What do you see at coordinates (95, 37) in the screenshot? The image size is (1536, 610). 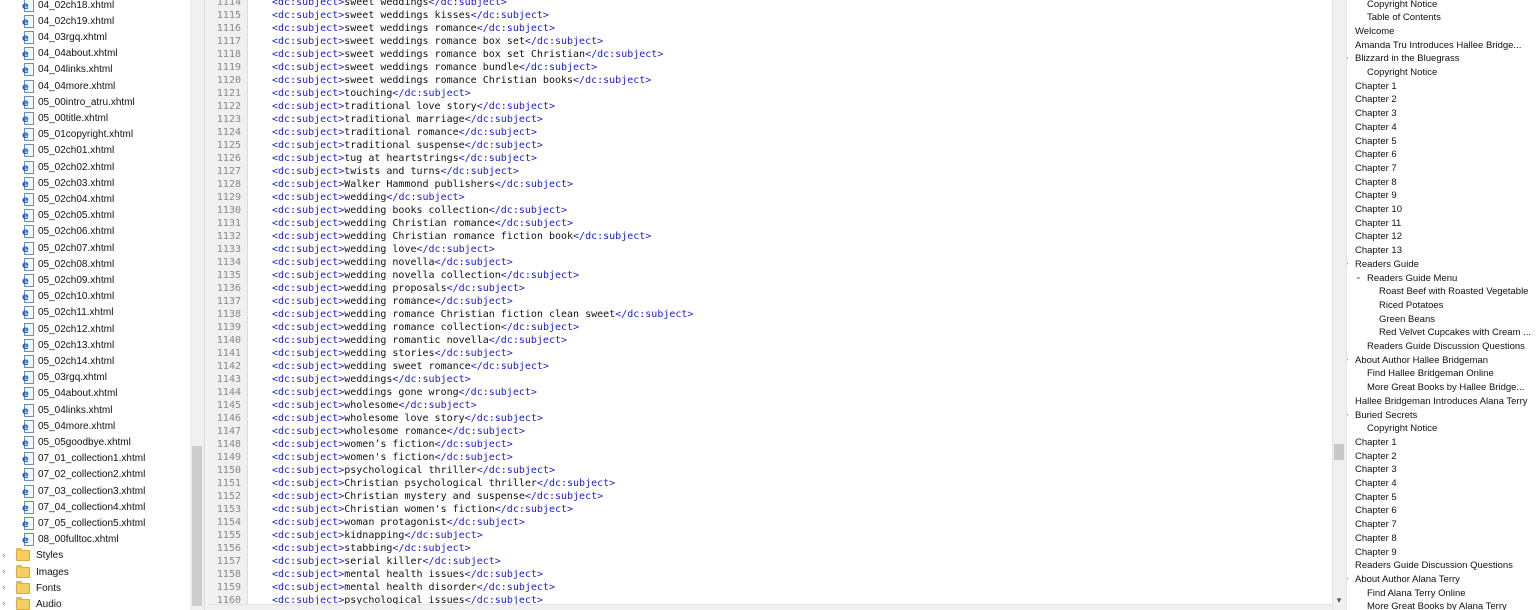 I see `file-tree-item: e 04_03rgq.xhtml` at bounding box center [95, 37].